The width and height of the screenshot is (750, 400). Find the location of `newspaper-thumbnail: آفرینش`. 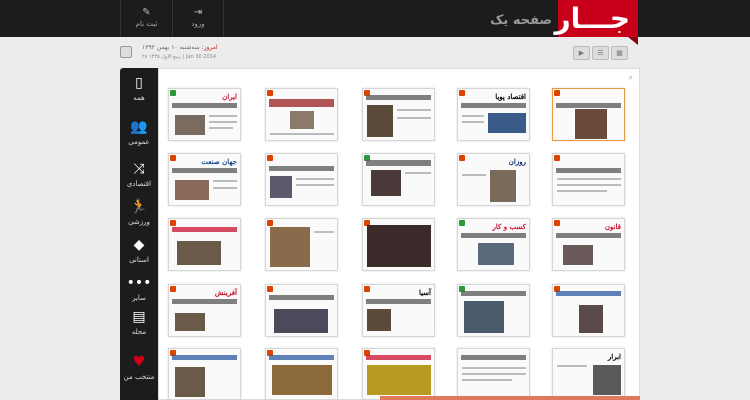

newspaper-thumbnail: آفرینش is located at coordinates (204, 310).